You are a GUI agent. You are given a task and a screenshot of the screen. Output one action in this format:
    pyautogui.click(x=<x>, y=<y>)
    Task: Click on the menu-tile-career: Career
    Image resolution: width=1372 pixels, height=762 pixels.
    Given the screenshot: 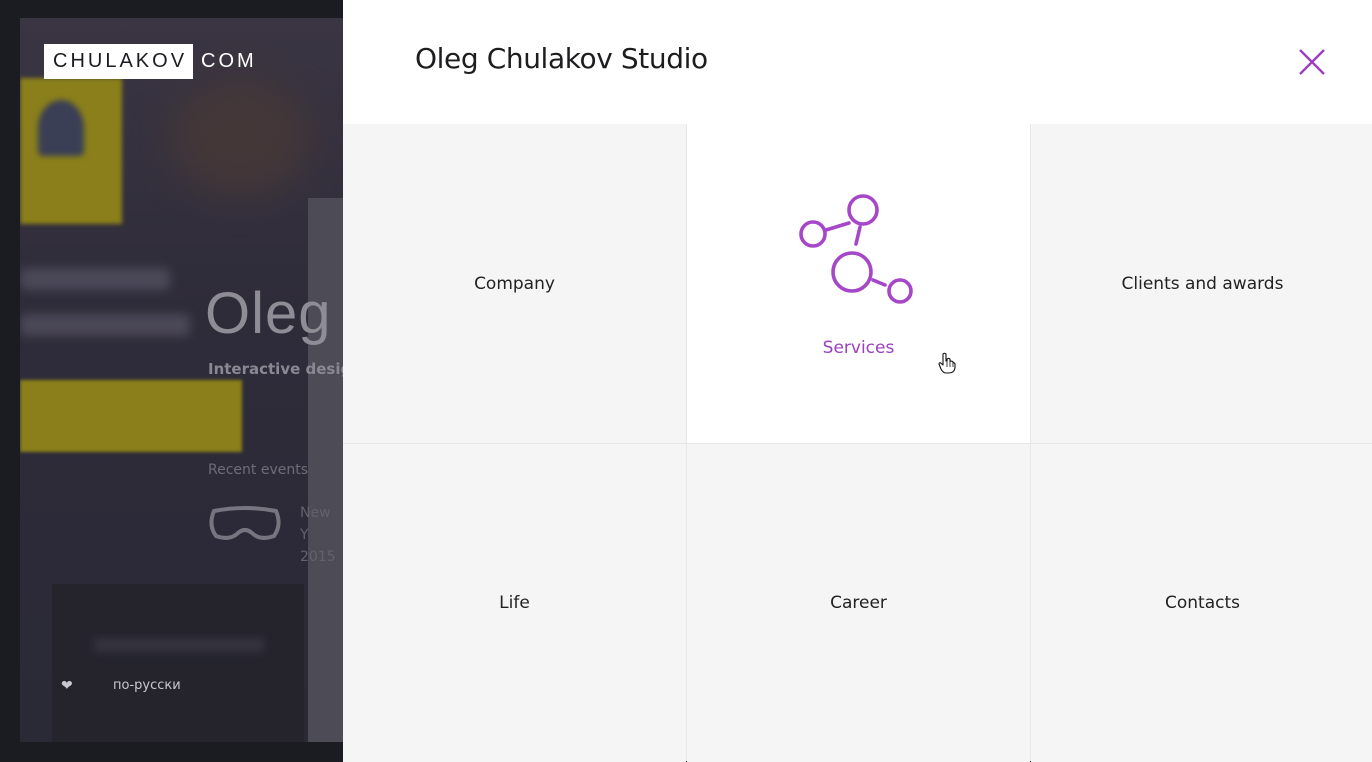 What is the action you would take?
    pyautogui.click(x=858, y=603)
    